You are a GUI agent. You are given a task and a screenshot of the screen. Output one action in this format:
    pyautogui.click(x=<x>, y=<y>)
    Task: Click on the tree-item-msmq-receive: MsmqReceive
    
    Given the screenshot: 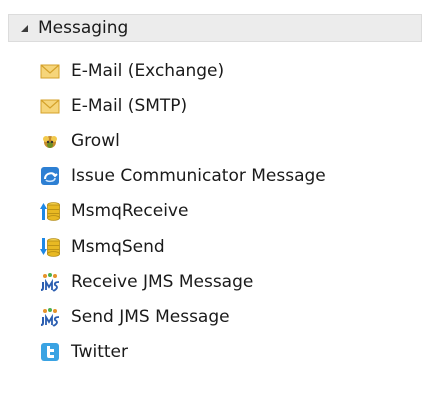 What is the action you would take?
    pyautogui.click(x=220, y=211)
    